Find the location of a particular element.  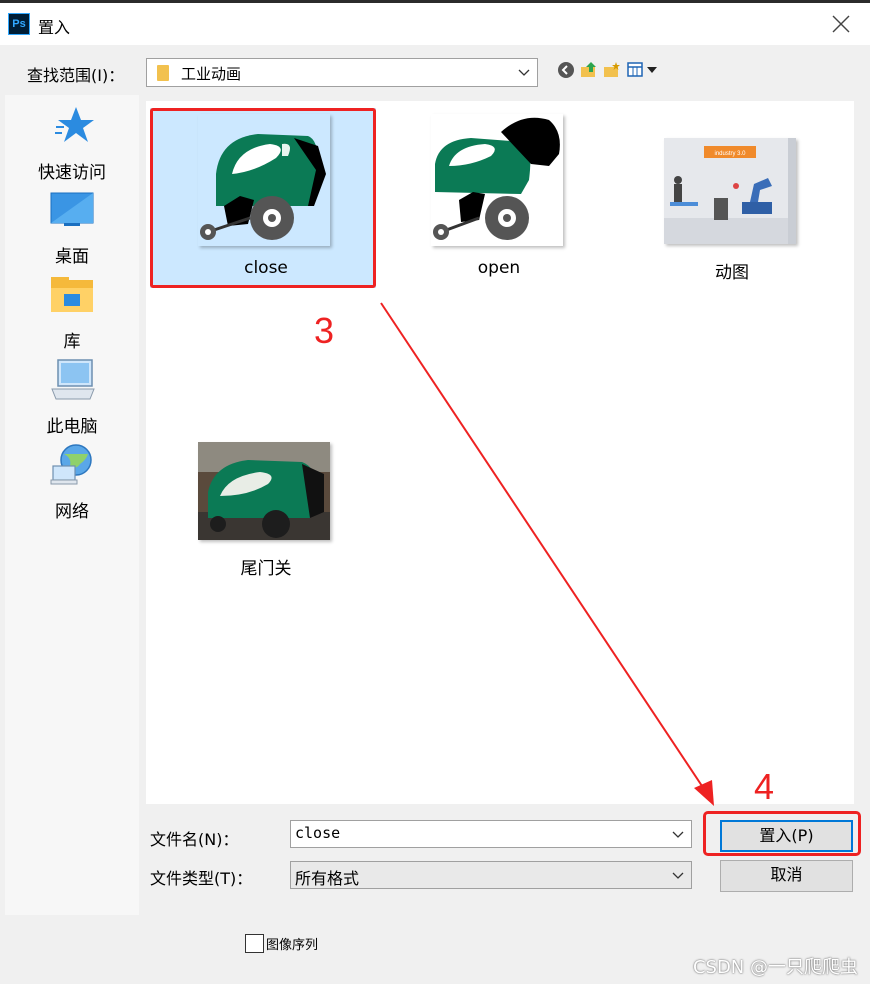

watermark: CSDN @一只爬爬虫 is located at coordinates (775, 967).